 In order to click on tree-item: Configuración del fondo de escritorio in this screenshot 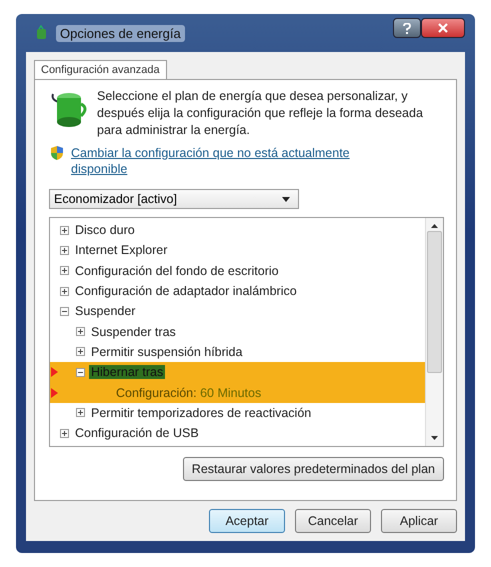, I will do `click(177, 271)`.